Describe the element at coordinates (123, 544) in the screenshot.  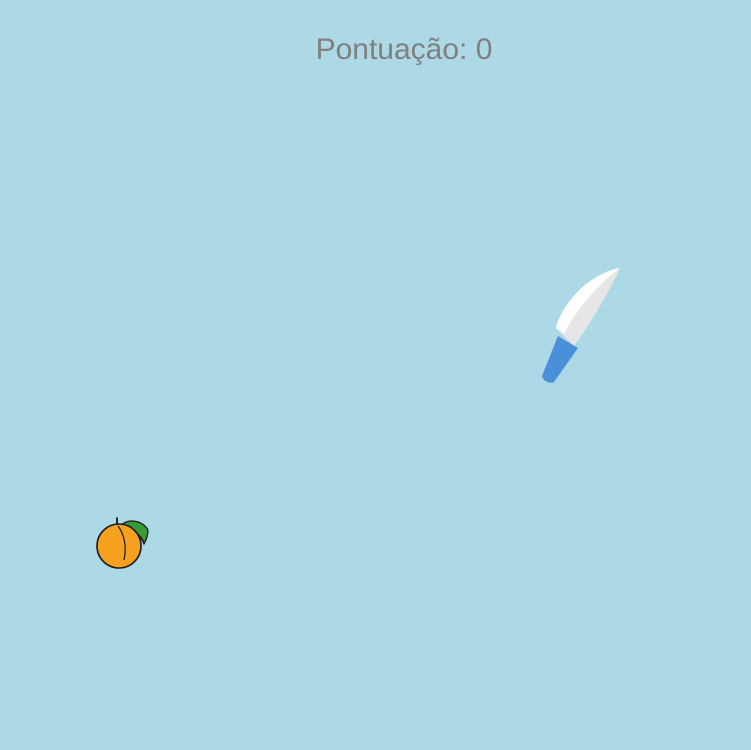
I see `orange-icon` at that location.